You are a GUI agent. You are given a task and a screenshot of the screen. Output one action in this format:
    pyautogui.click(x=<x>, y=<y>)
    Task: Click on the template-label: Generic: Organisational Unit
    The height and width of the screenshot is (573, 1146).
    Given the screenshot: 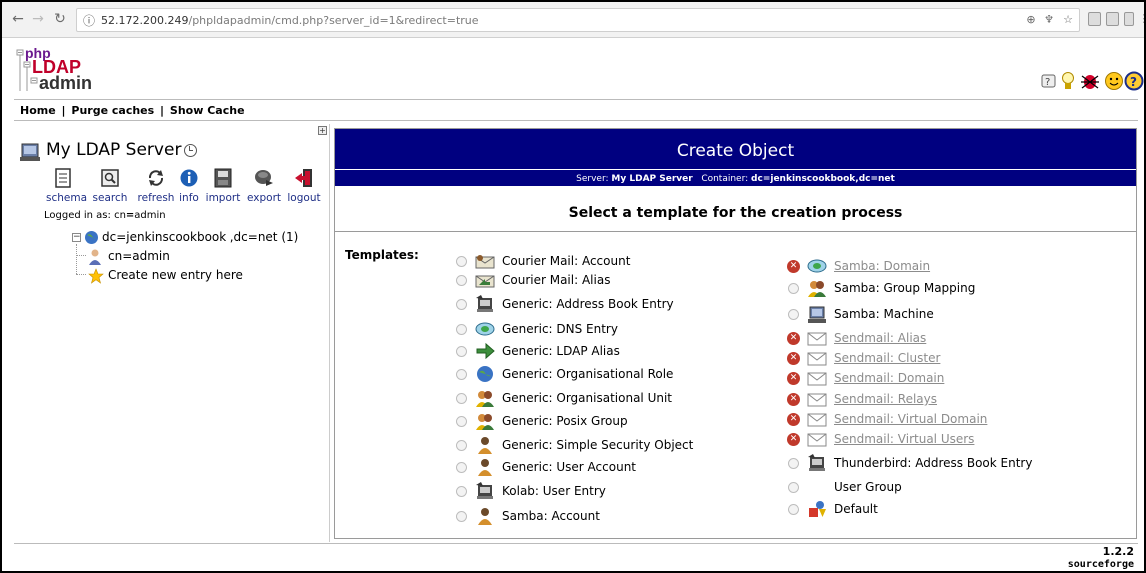 What is the action you would take?
    pyautogui.click(x=587, y=398)
    